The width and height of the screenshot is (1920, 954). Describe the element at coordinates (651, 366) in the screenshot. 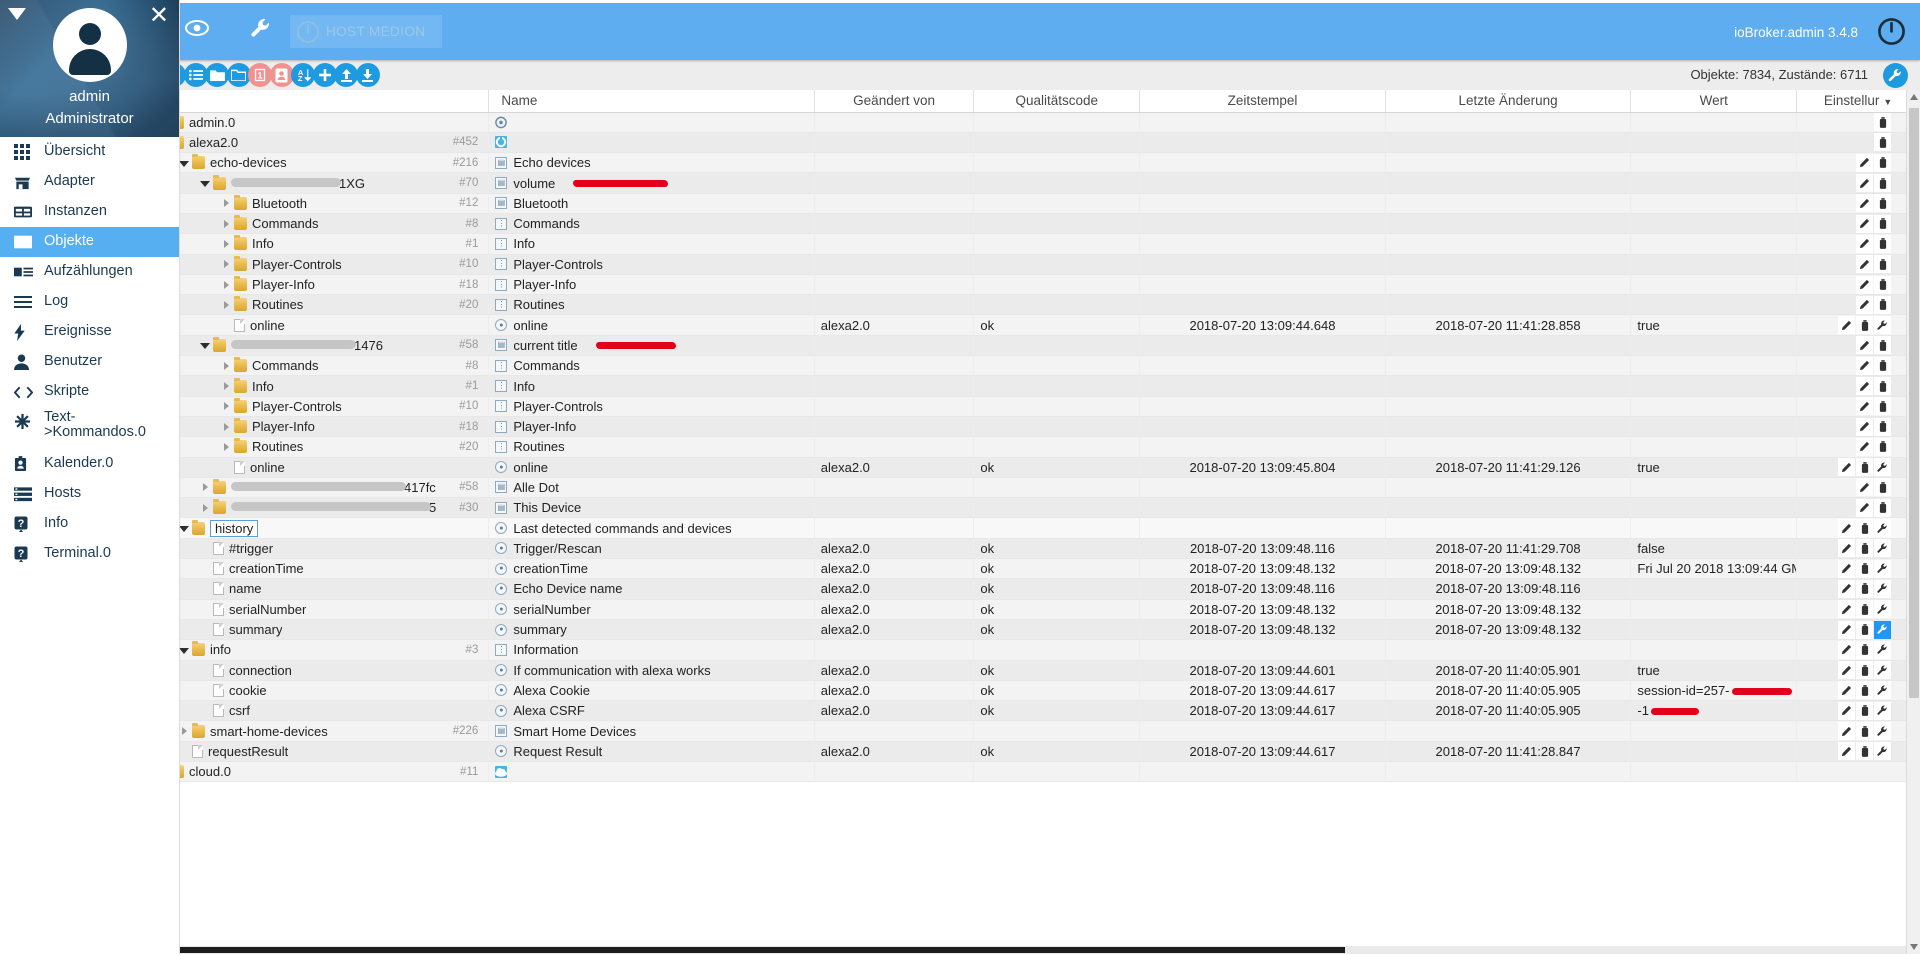

I see `cell-name: ⋮ Commands` at that location.